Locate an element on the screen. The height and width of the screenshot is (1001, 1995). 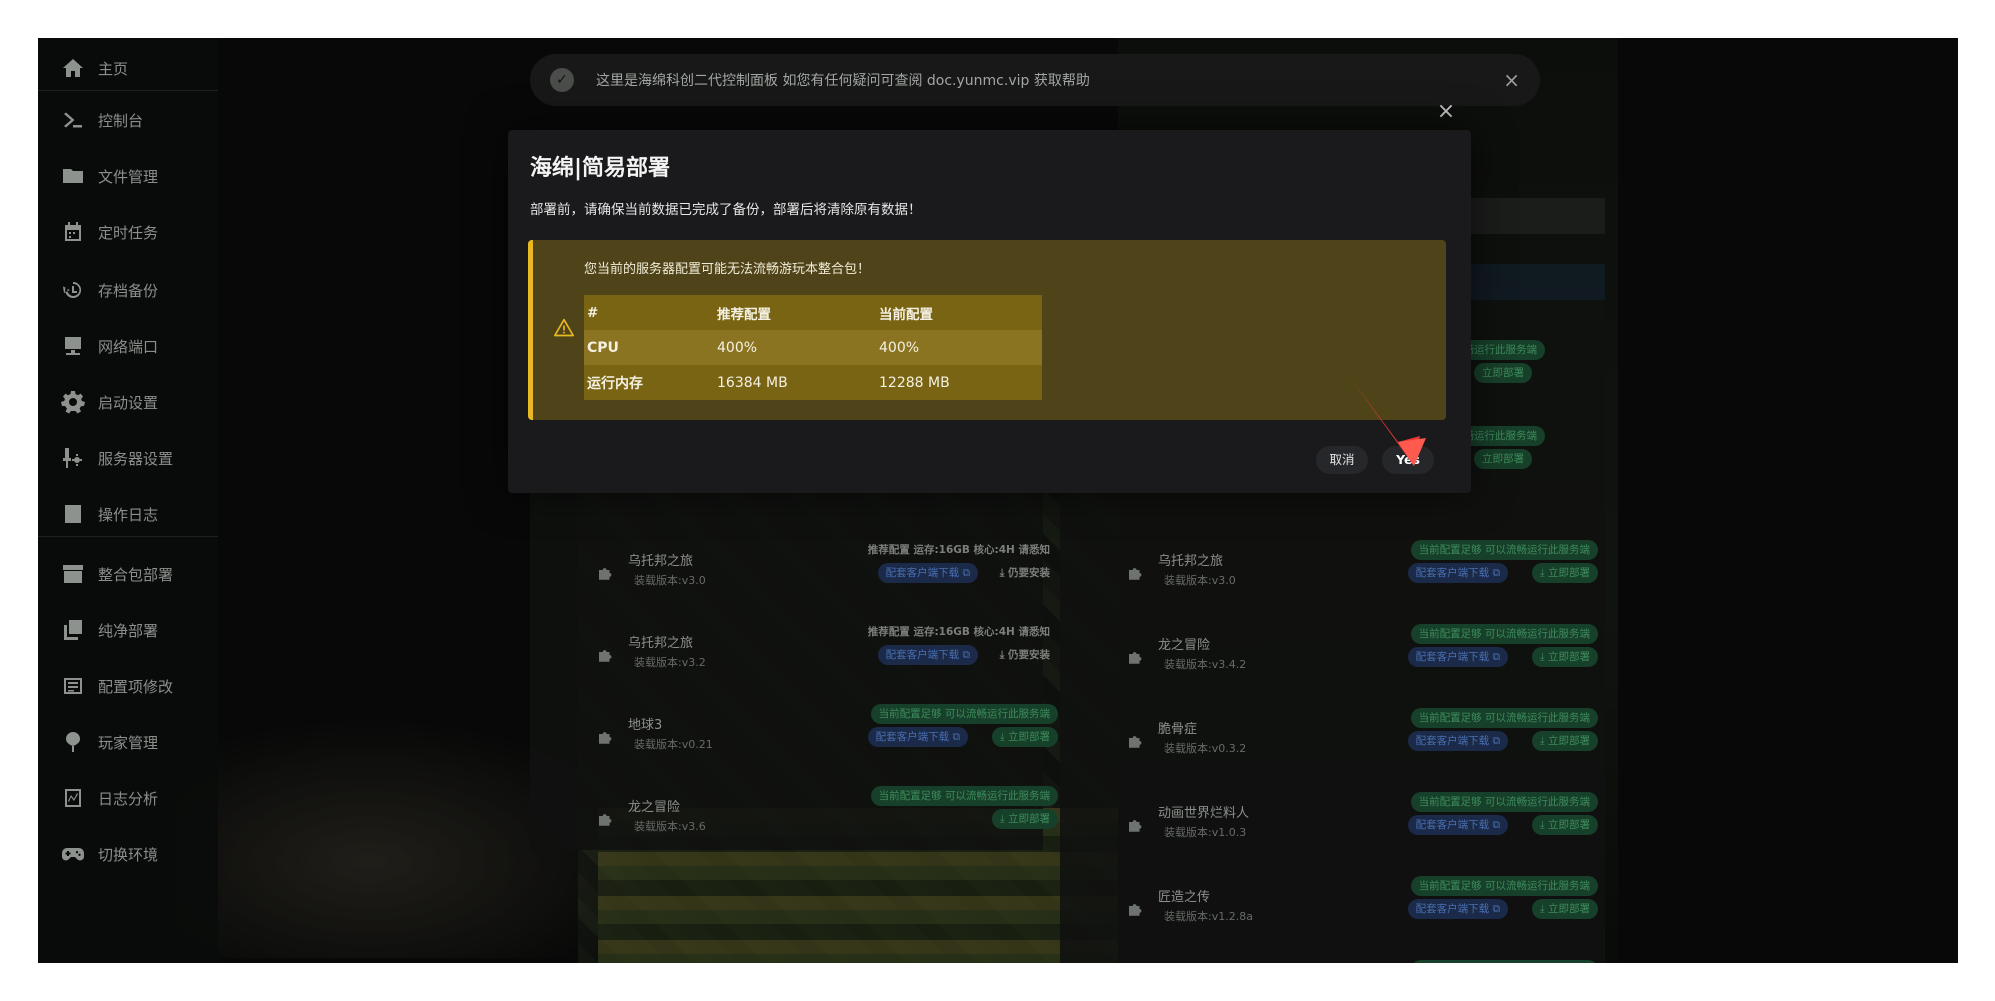
sidebar-item-5: 网络端口 is located at coordinates (128, 346).